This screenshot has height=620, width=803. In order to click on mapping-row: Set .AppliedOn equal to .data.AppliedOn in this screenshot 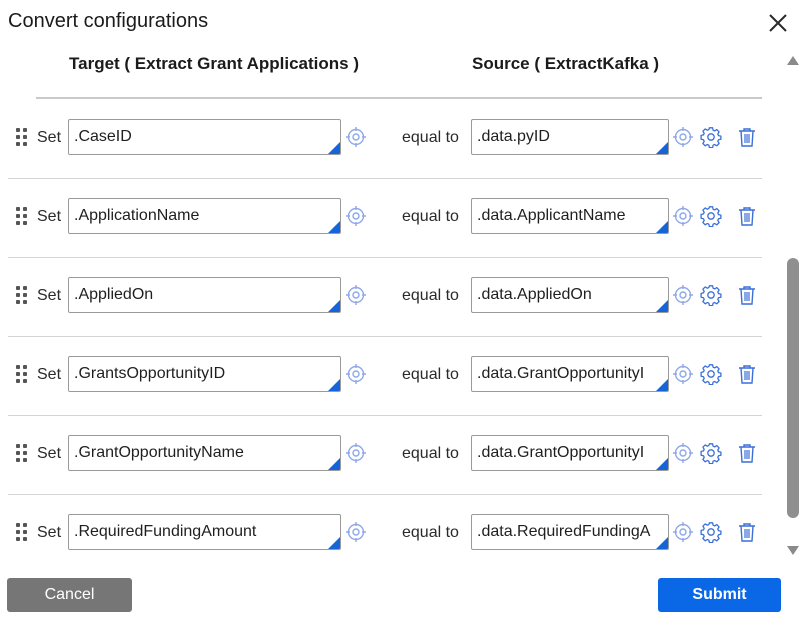, I will do `click(385, 297)`.